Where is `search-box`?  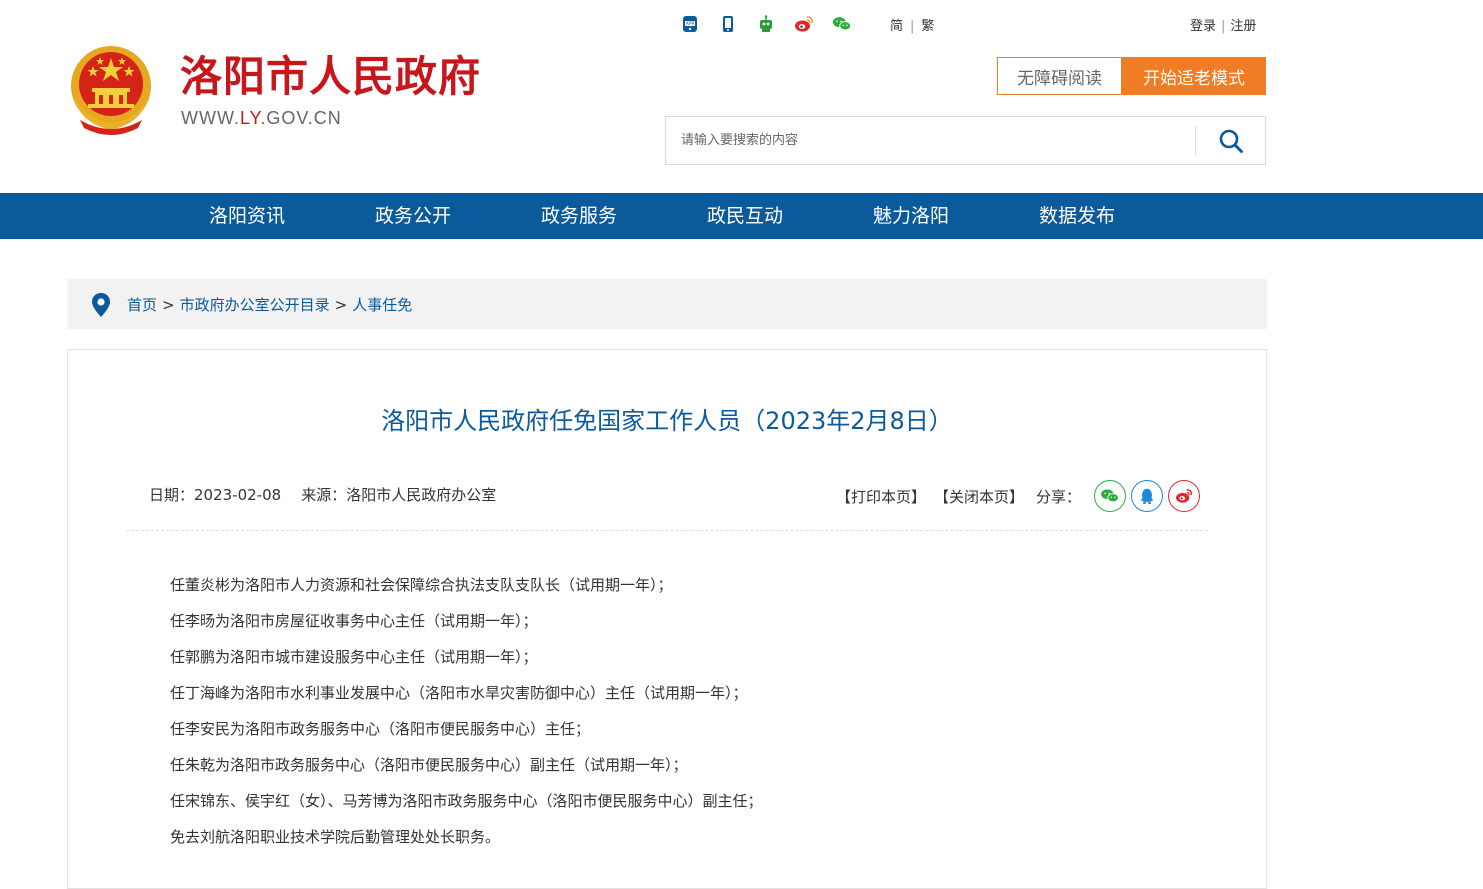 search-box is located at coordinates (965, 140).